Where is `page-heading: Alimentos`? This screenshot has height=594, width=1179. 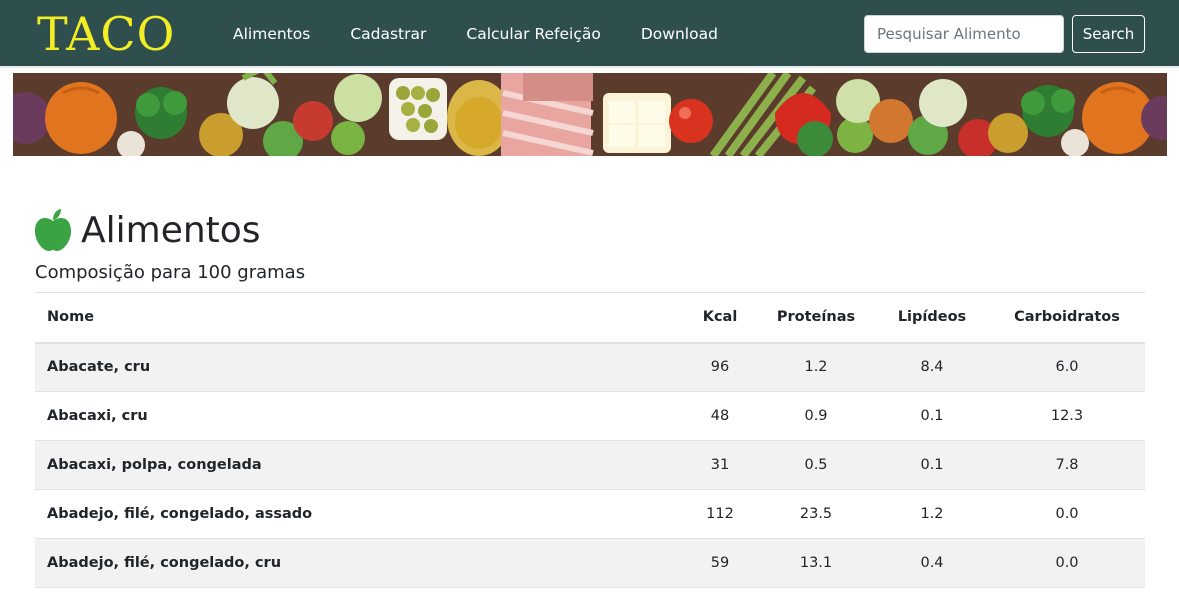
page-heading: Alimentos is located at coordinates (148, 230).